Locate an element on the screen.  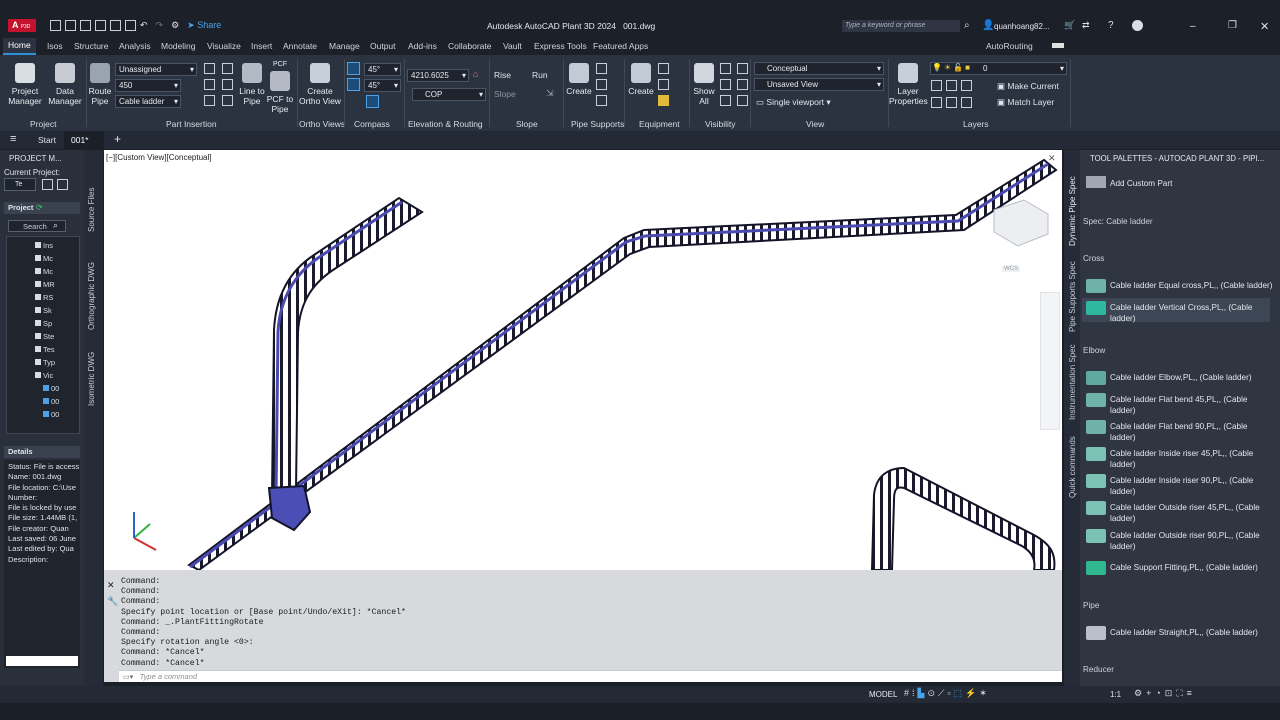
file-tab: 001* is located at coordinates (84, 140).